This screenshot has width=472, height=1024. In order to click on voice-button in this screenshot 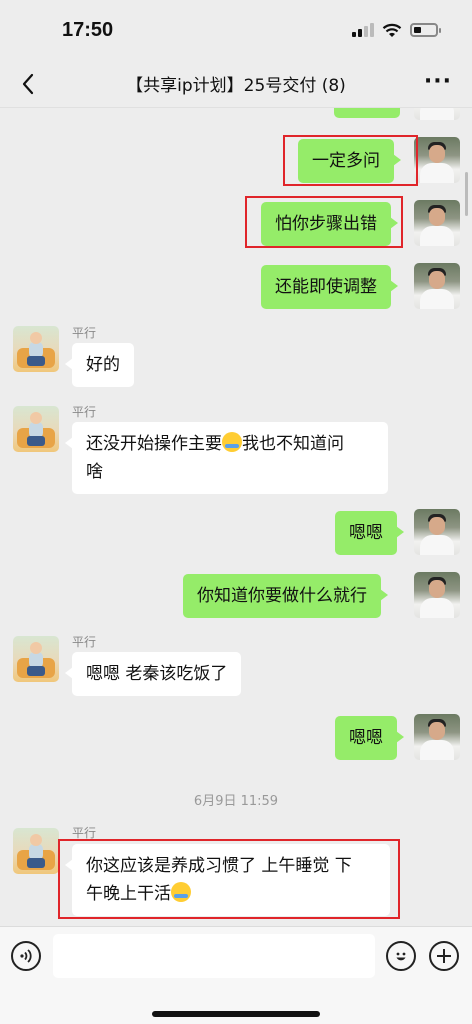, I will do `click(26, 956)`.